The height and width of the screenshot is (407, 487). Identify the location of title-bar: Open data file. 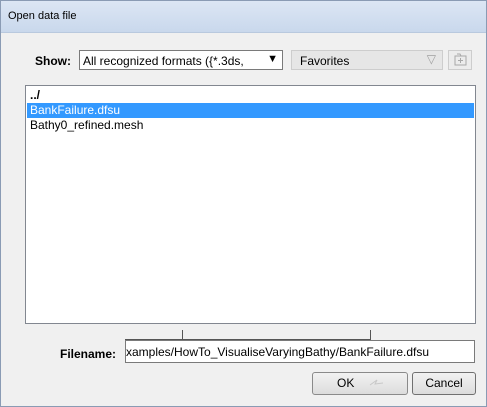
(243, 17).